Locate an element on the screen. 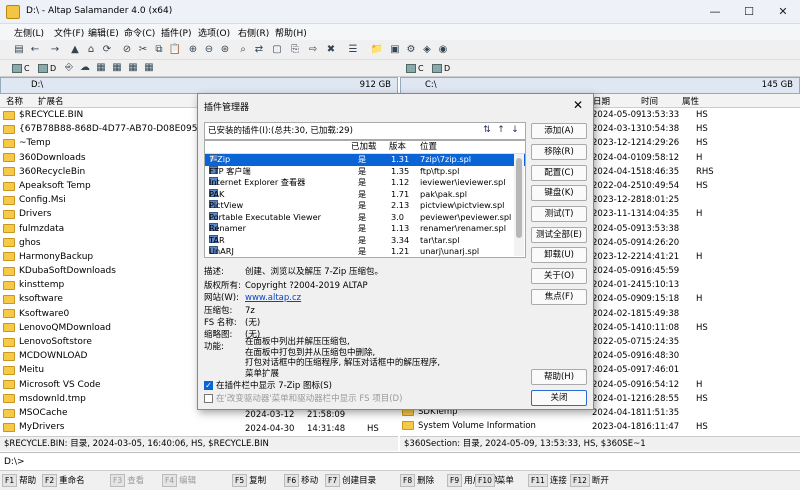 The image size is (800, 490). menu-plugins: 插件(P) is located at coordinates (176, 32).